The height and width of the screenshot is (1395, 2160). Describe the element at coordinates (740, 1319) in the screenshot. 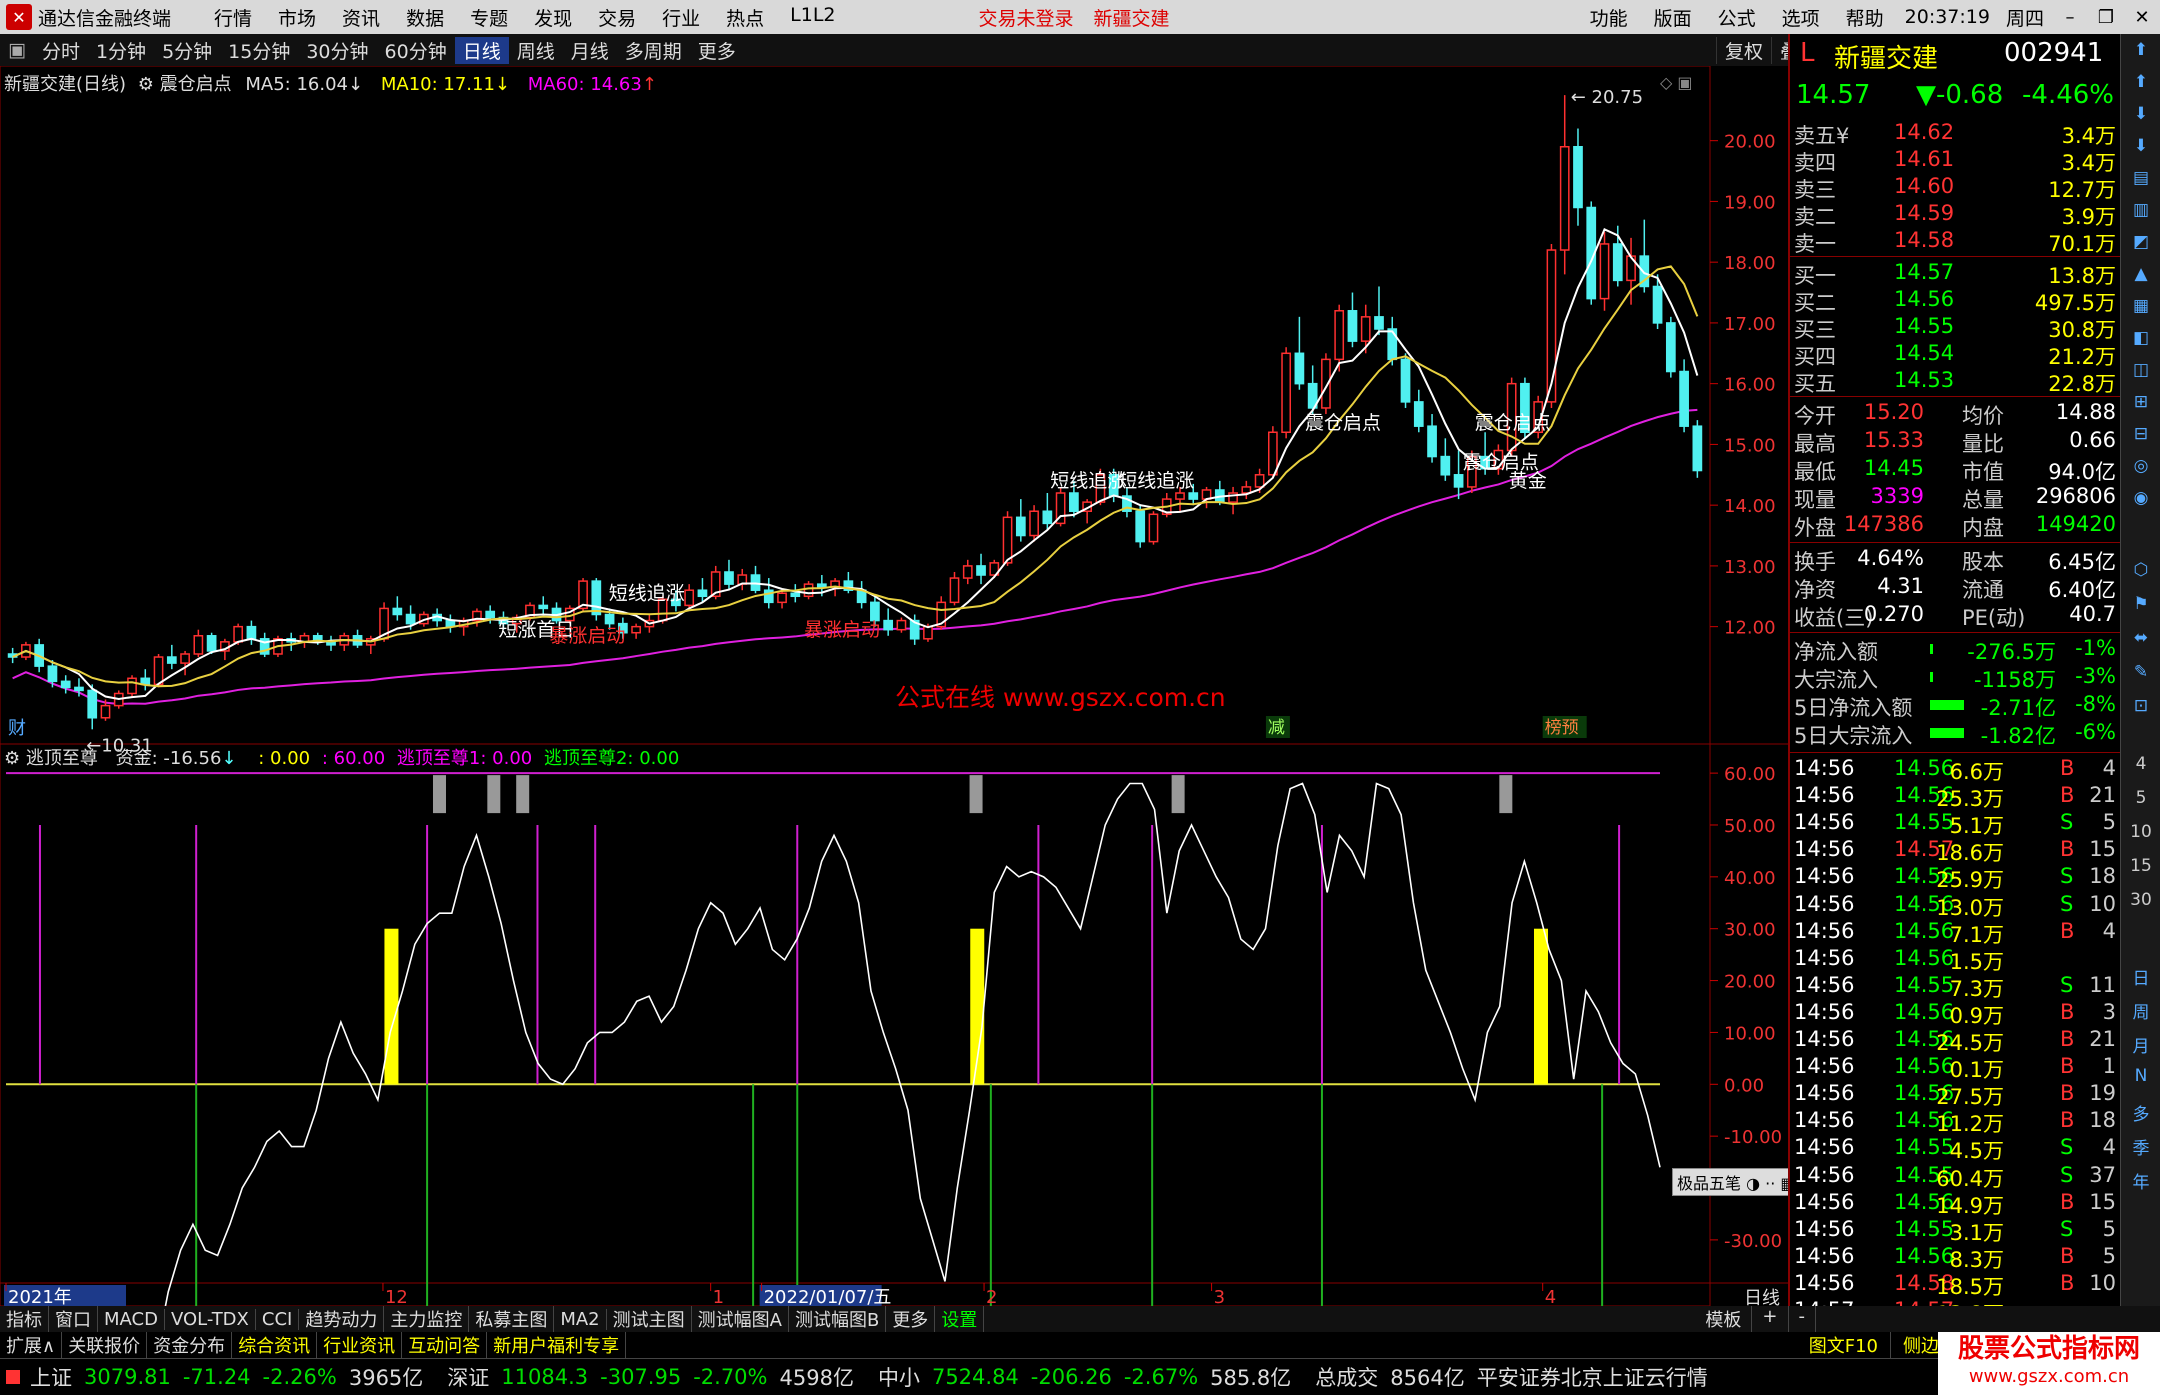

I see `indicator-tab-10: 测试幅图A` at that location.